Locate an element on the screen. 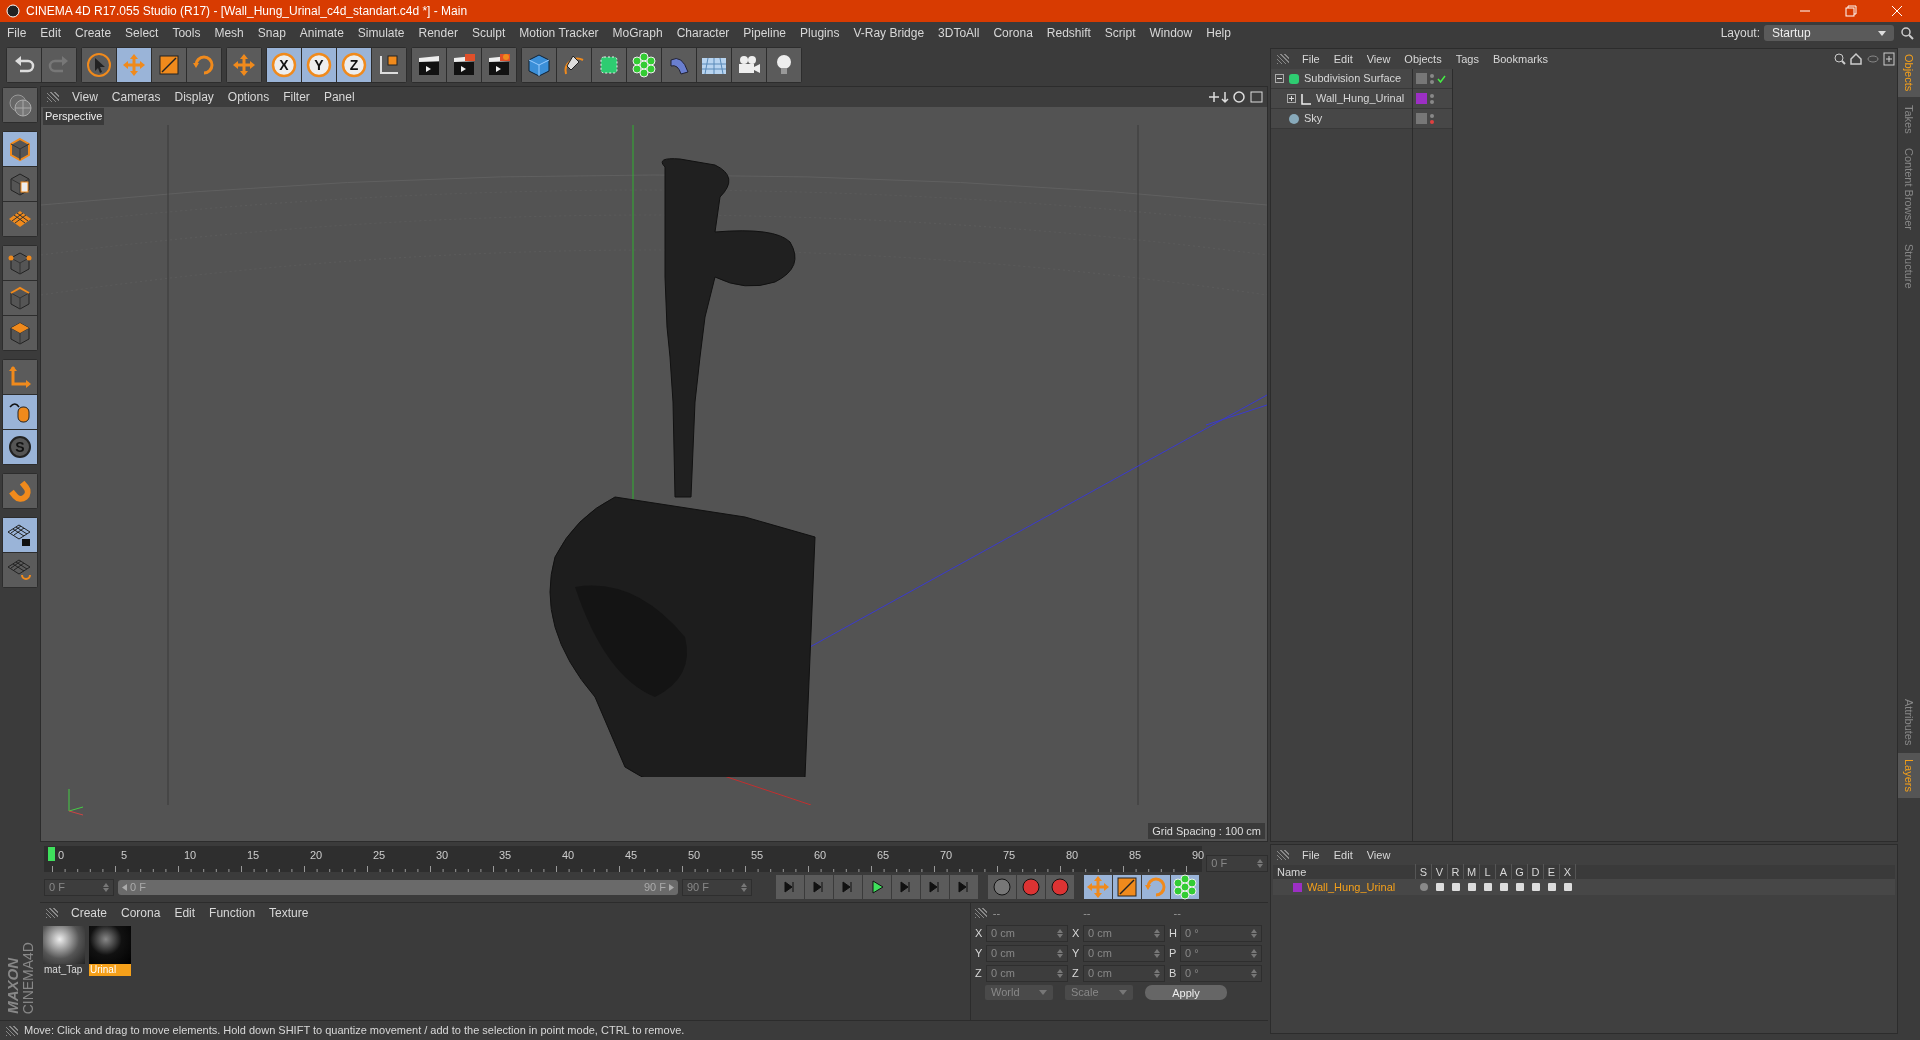 This screenshot has height=1040, width=1920. objects-menu-item: Edit is located at coordinates (1343, 59).